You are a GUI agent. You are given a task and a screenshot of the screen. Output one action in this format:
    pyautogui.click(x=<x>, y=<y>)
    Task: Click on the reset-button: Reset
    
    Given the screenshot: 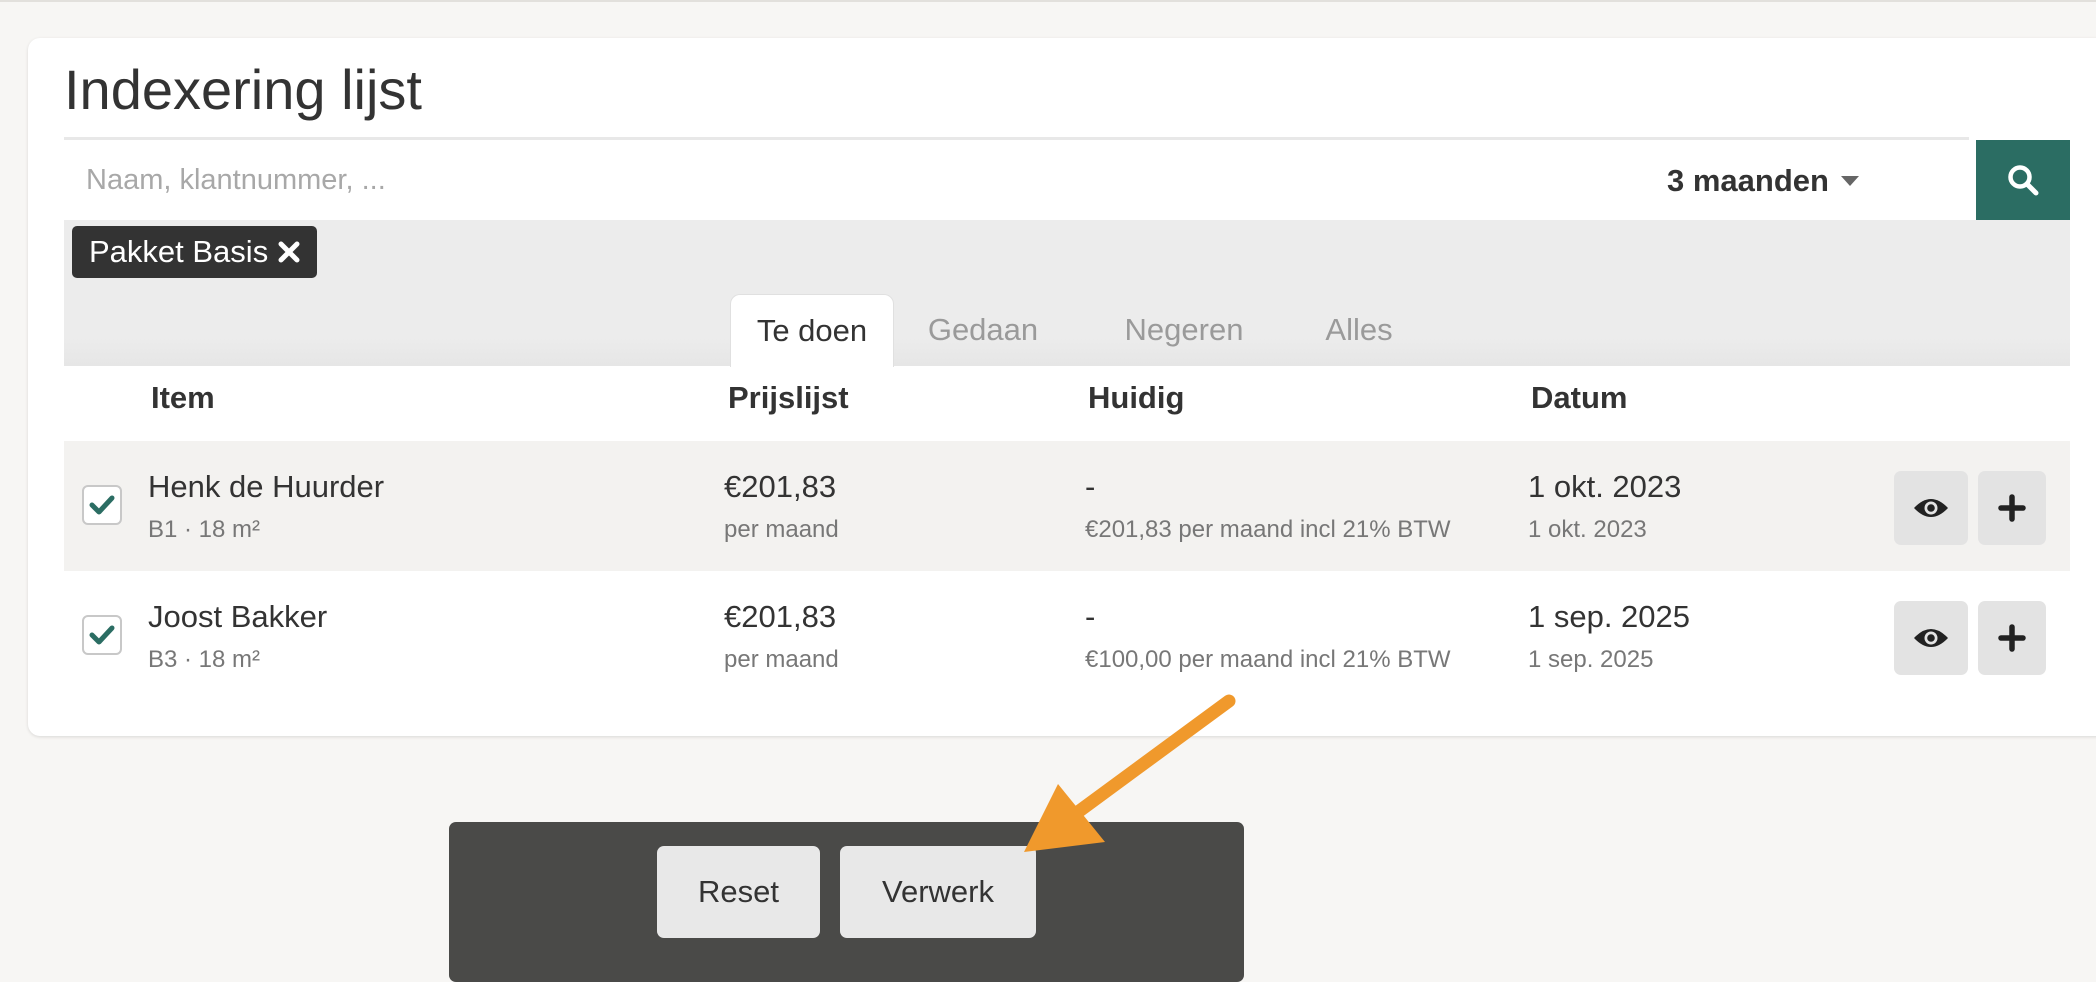 What is the action you would take?
    pyautogui.click(x=738, y=892)
    